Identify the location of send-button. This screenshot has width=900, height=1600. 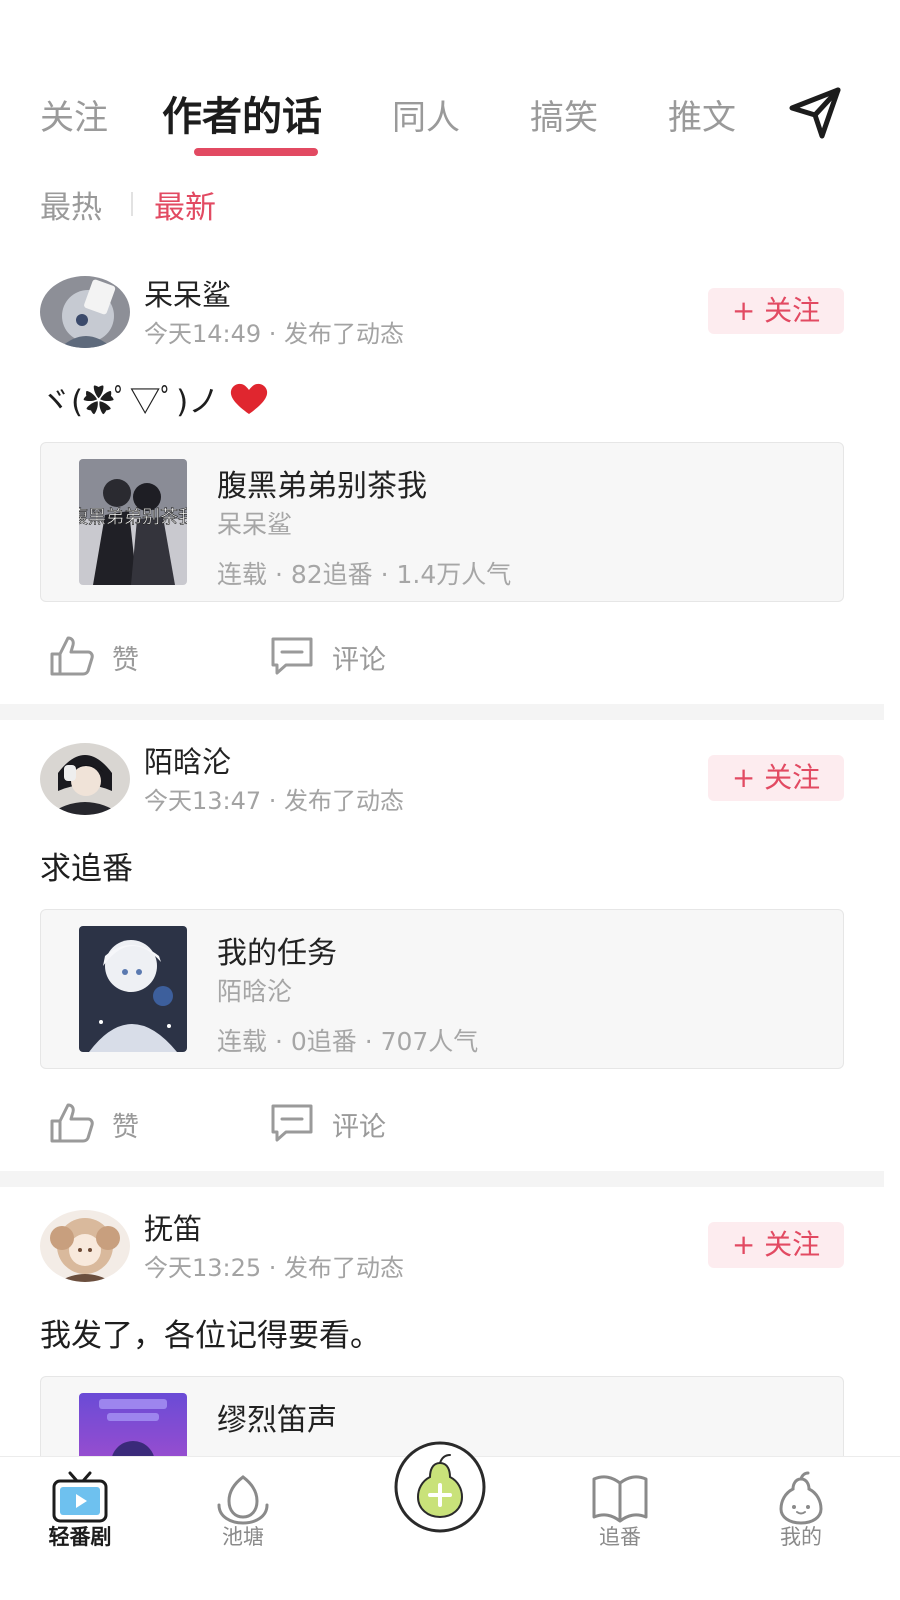
(816, 114).